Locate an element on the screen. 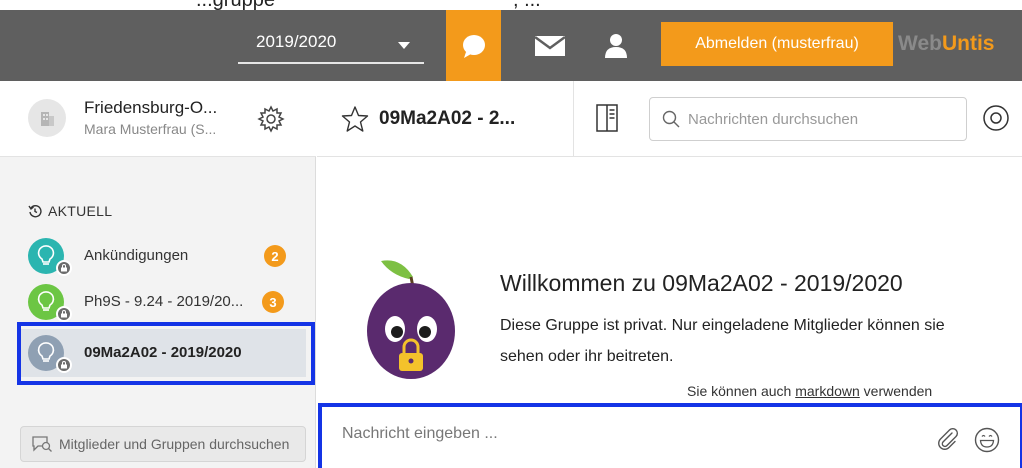 The width and height of the screenshot is (1022, 468). search-icon is located at coordinates (671, 119).